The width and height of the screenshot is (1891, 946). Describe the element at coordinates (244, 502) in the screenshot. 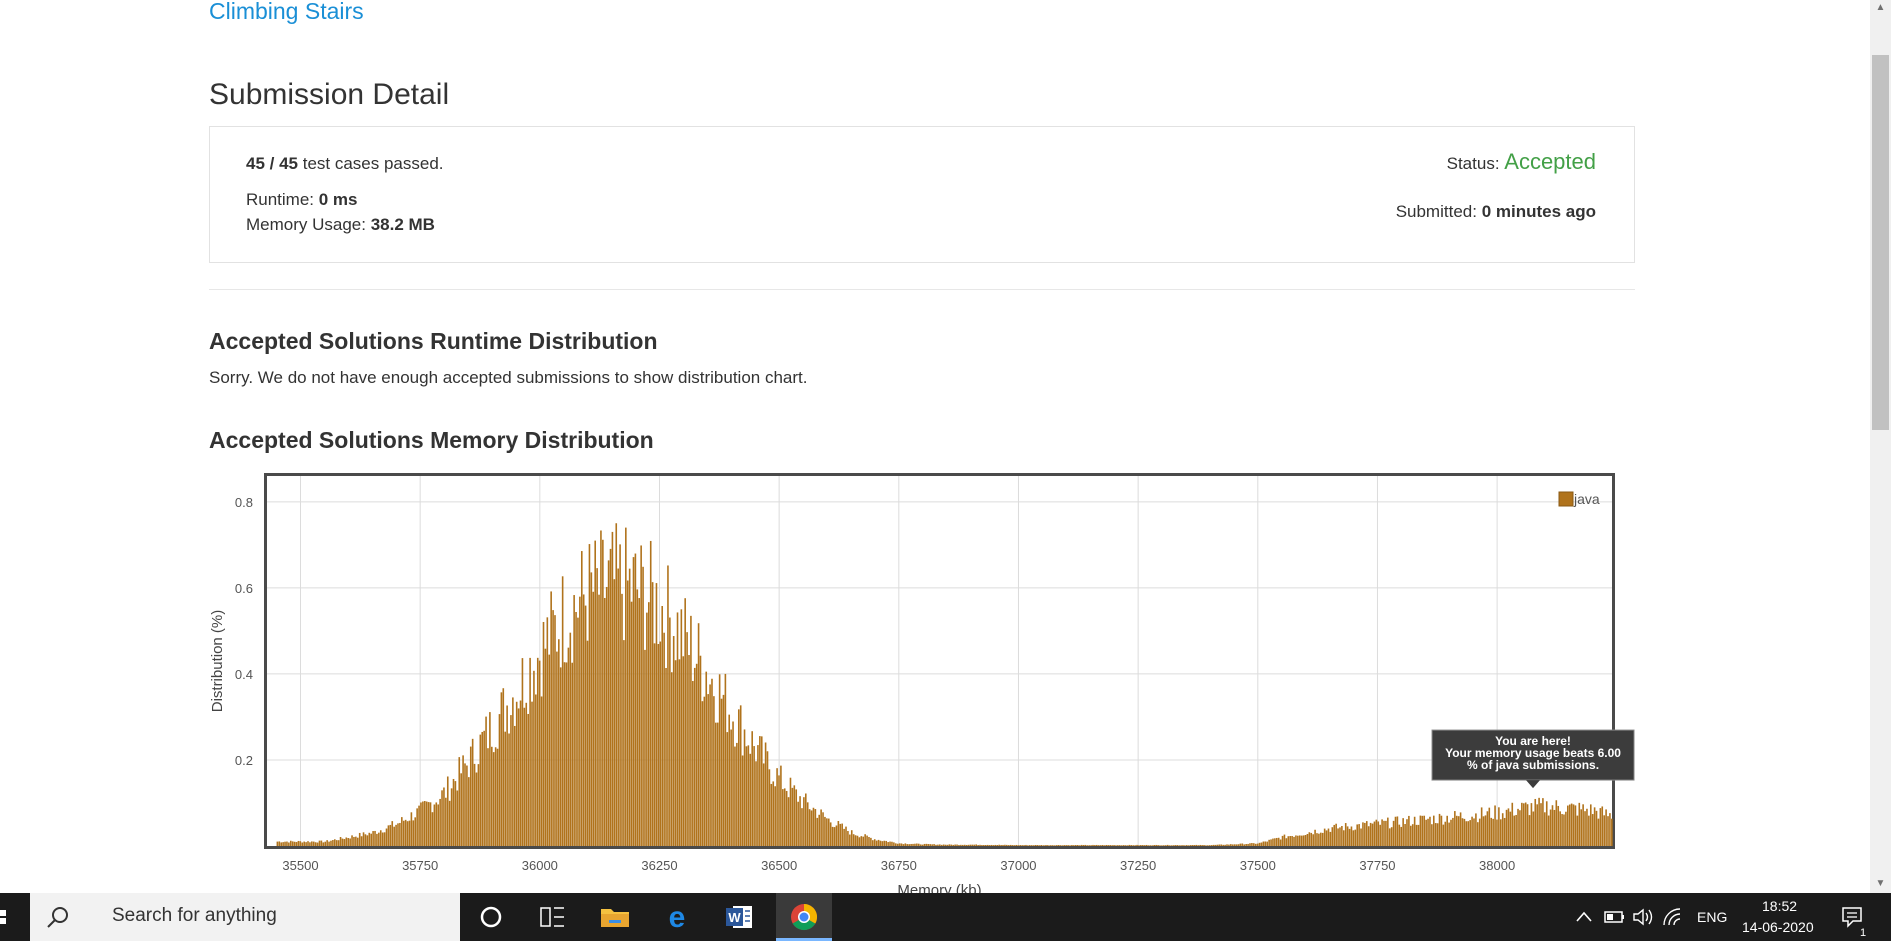

I see `y-tick-label: 0.8` at that location.